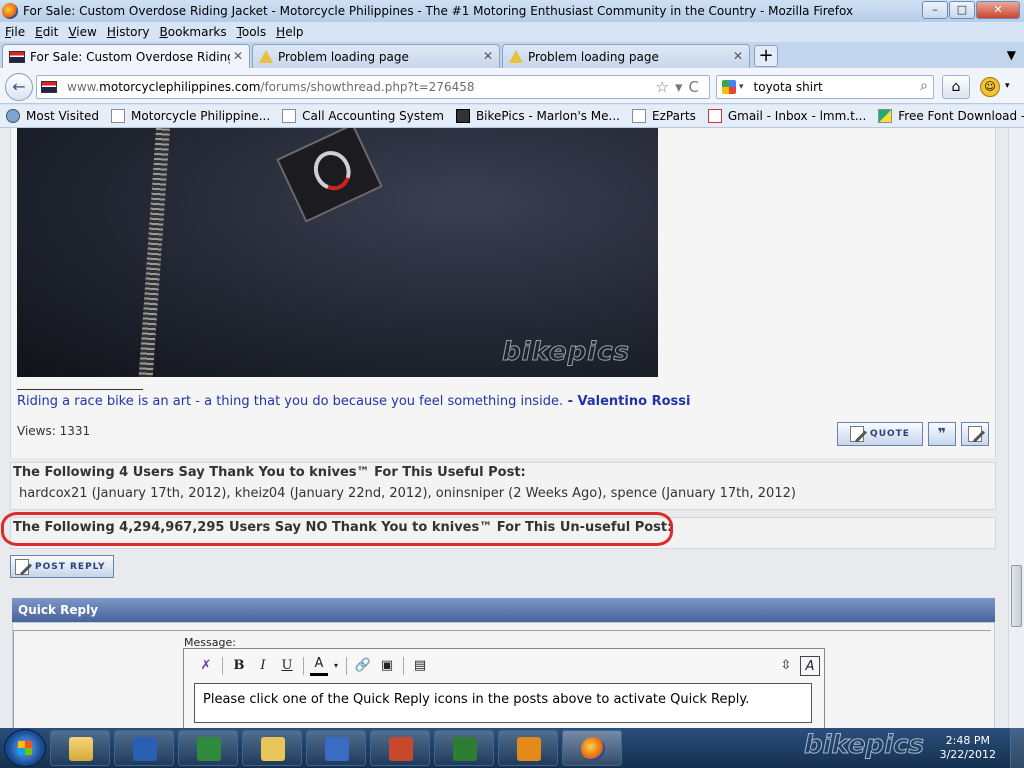  I want to click on new-tab-button: +, so click(766, 56).